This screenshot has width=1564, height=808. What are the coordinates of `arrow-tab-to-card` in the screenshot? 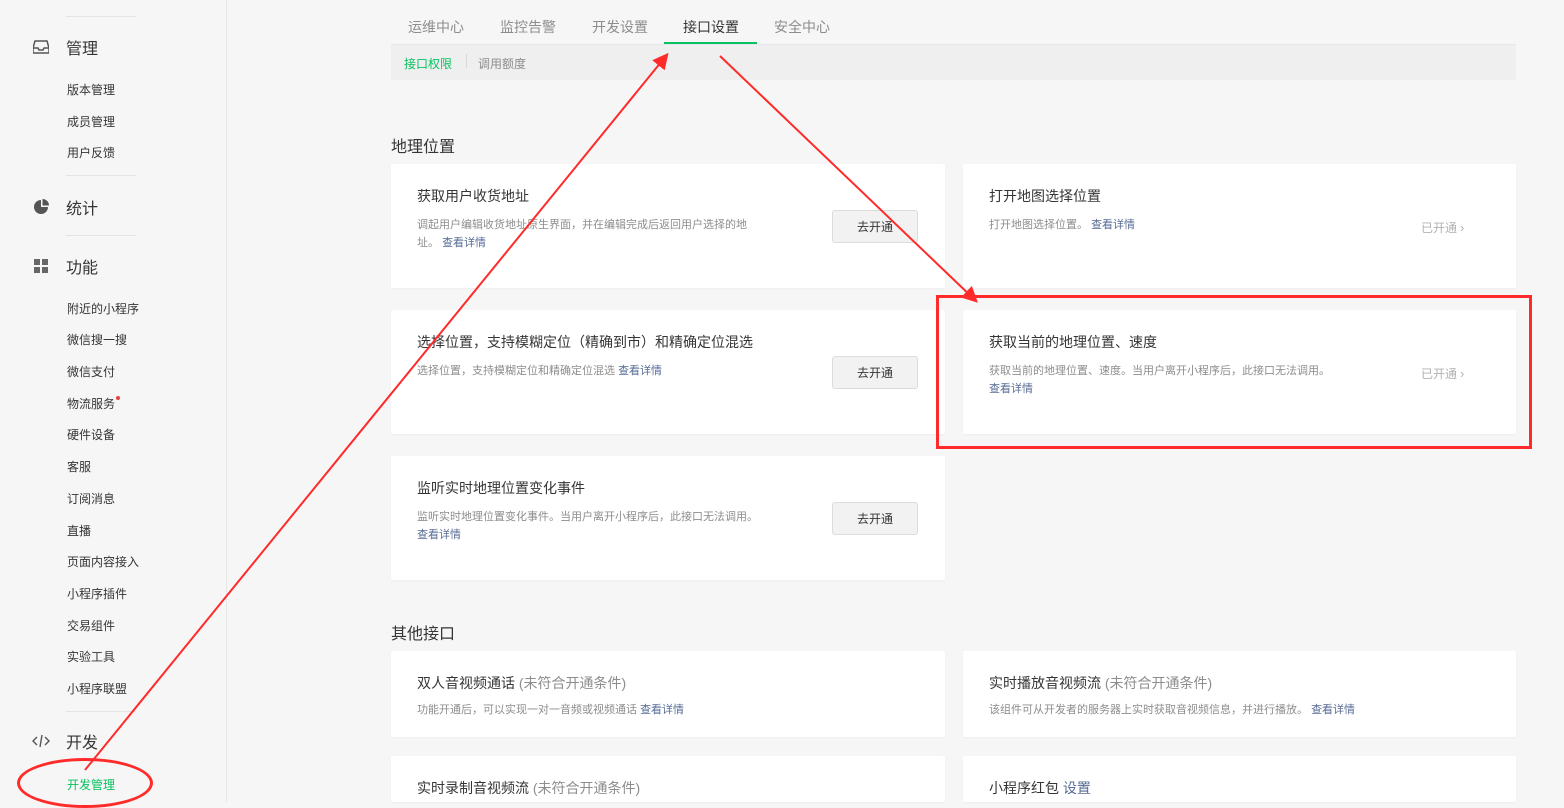 It's located at (848, 179).